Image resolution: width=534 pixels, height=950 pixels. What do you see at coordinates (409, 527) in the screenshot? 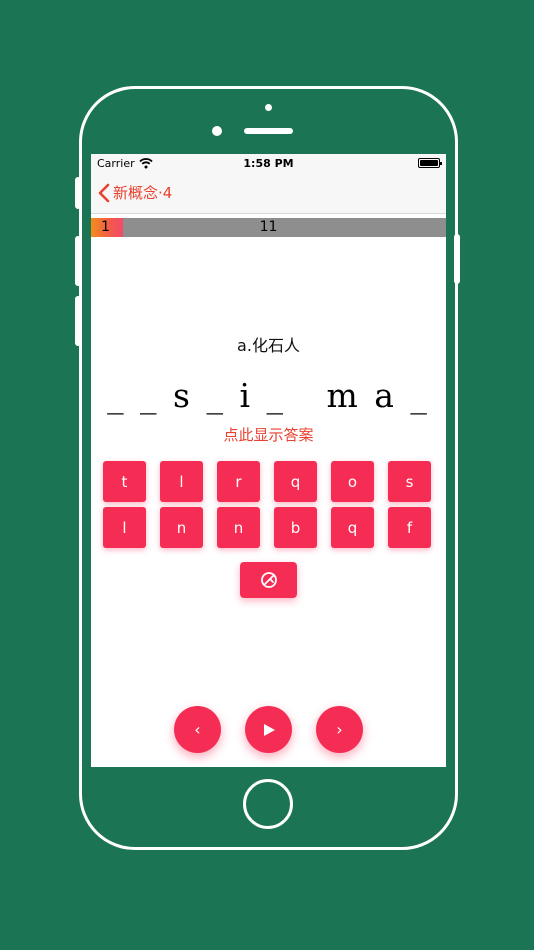
I see `letter-key: f` at bounding box center [409, 527].